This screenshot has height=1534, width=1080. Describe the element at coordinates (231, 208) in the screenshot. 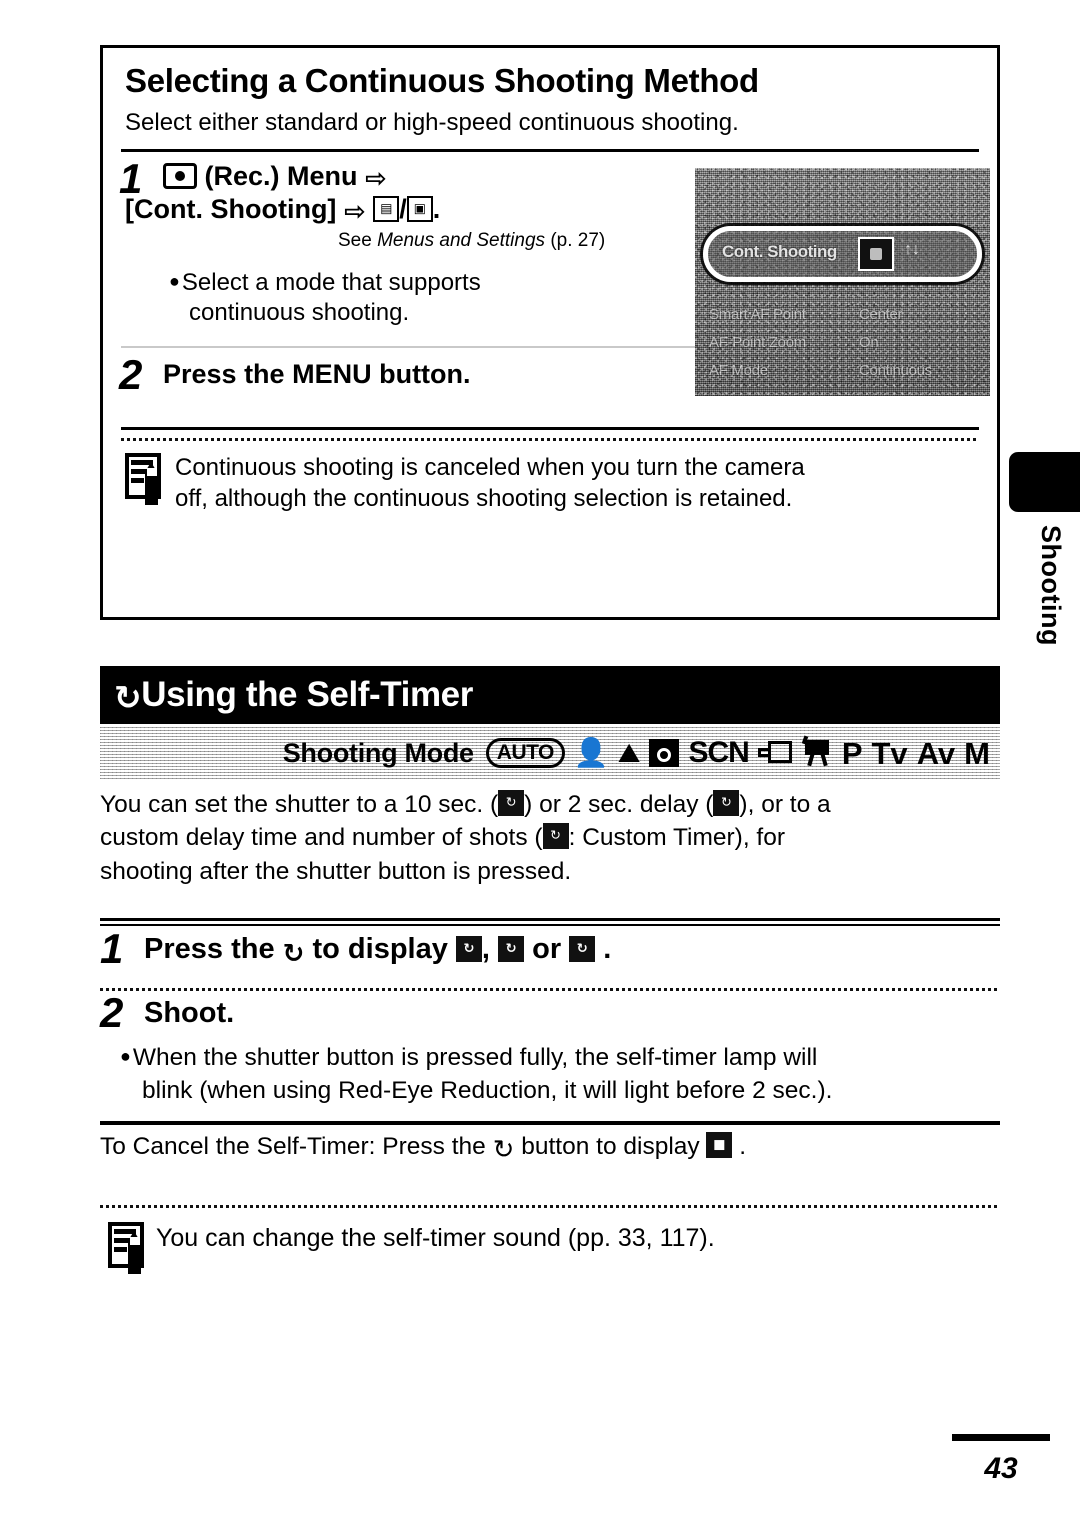

I see `cont-shooting-menu-label: [Cont. Shooting]` at that location.